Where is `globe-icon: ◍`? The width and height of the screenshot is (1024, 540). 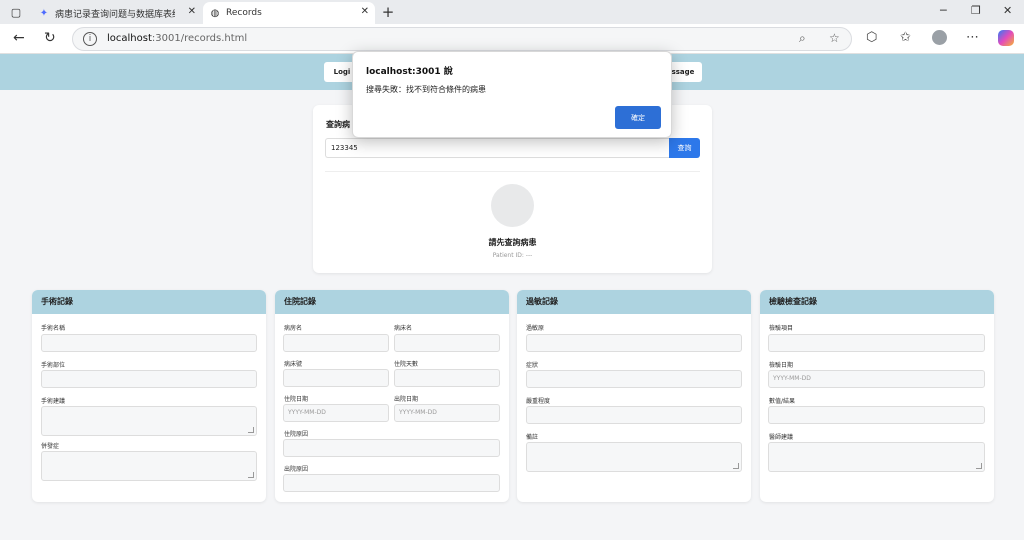 globe-icon: ◍ is located at coordinates (215, 13).